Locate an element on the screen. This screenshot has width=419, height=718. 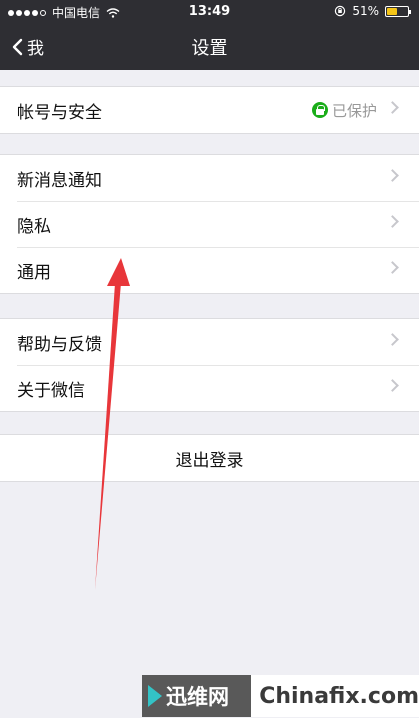
nav-bar: 我 设置 is located at coordinates (209, 47).